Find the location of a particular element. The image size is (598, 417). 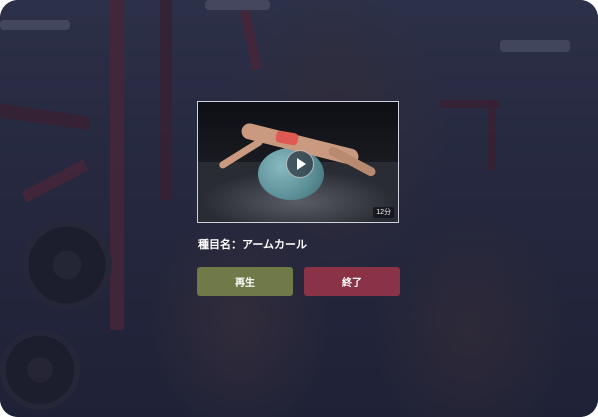

end-button: 終了 is located at coordinates (352, 281).